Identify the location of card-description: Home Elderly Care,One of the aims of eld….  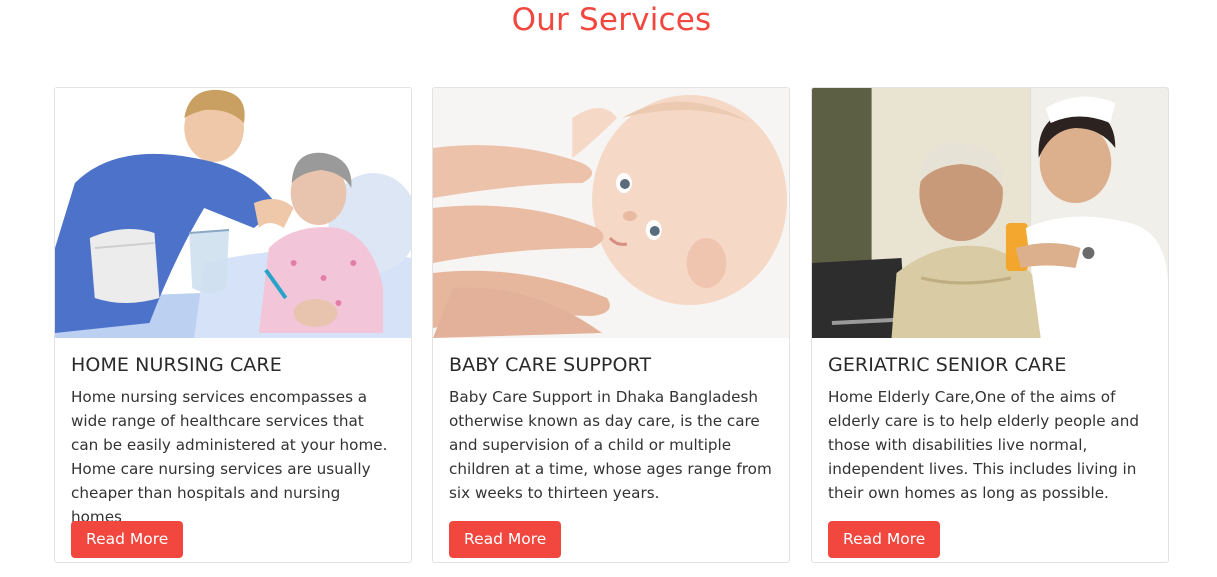
(983, 445).